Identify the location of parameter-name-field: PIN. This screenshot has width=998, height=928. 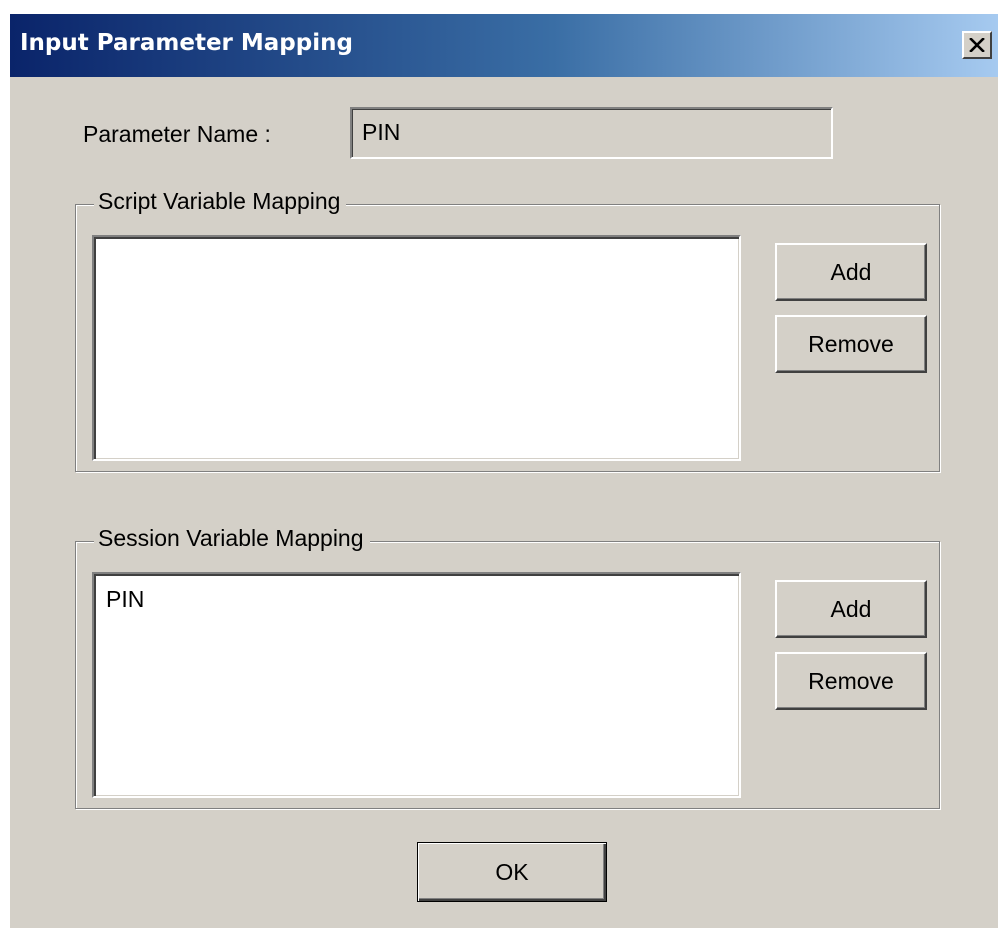
(591, 133).